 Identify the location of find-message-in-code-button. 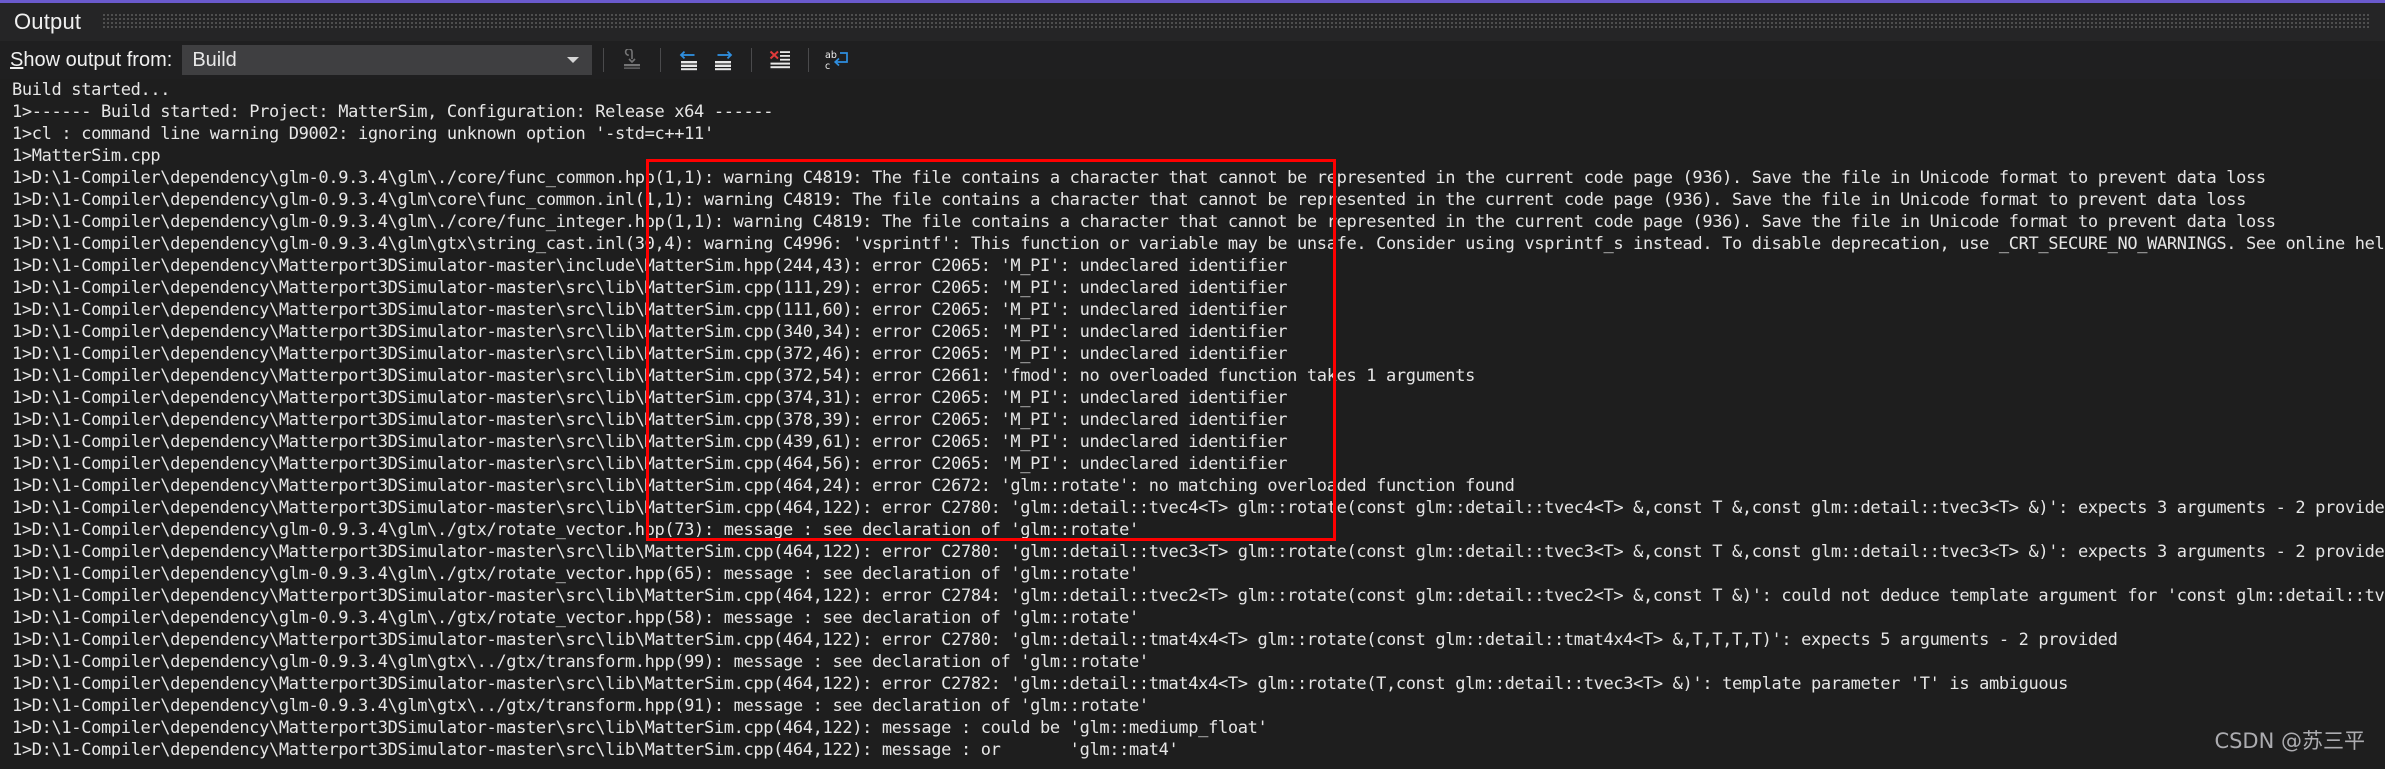
(632, 60).